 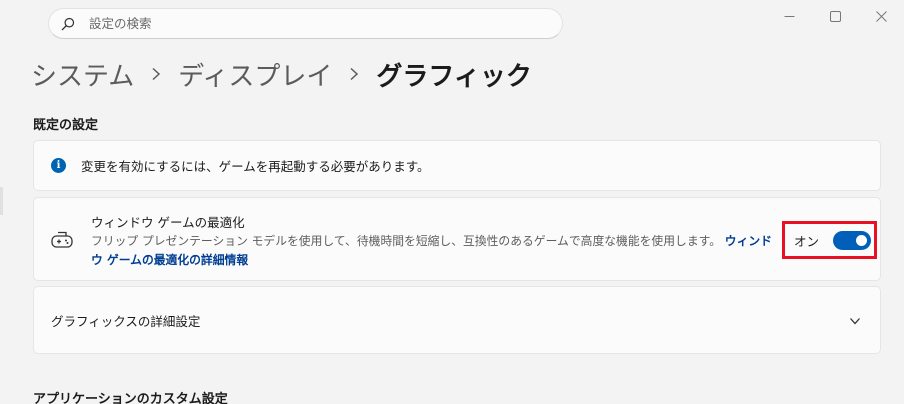 I want to click on close-button, so click(x=881, y=16).